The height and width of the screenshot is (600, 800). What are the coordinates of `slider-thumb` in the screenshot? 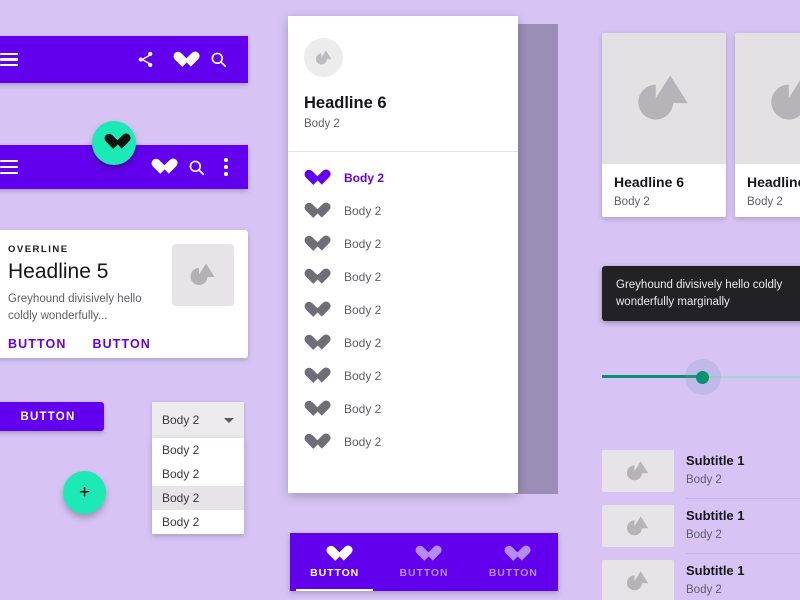 It's located at (703, 377).